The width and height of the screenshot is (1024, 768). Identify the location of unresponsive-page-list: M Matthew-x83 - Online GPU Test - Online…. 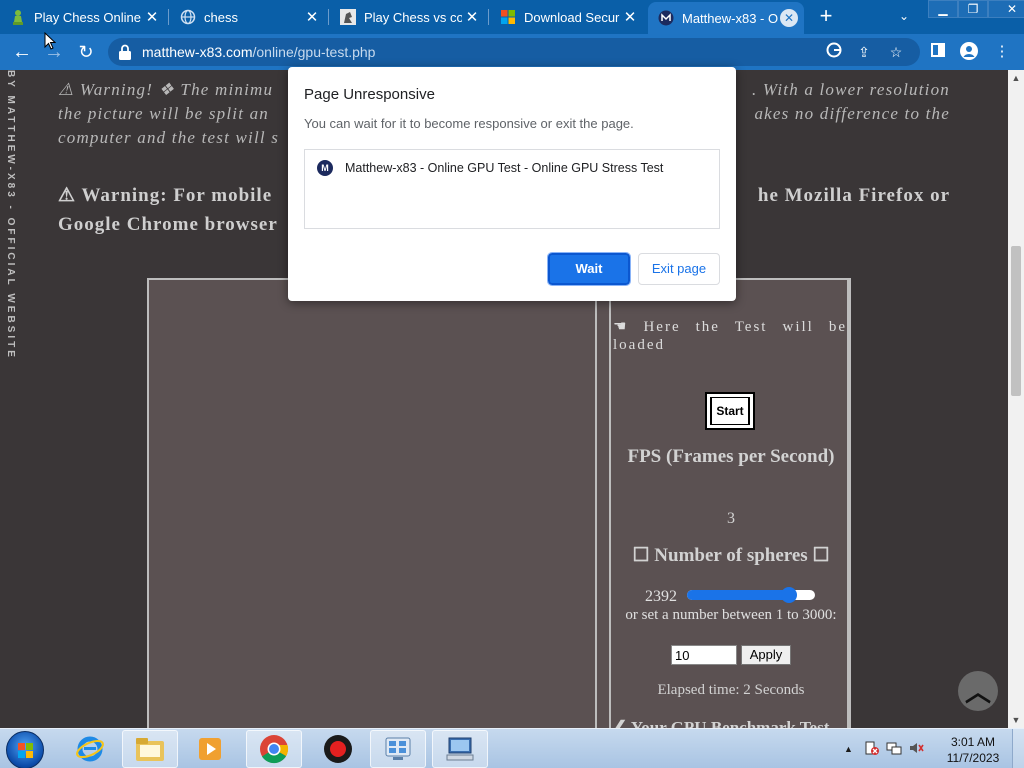
(512, 189).